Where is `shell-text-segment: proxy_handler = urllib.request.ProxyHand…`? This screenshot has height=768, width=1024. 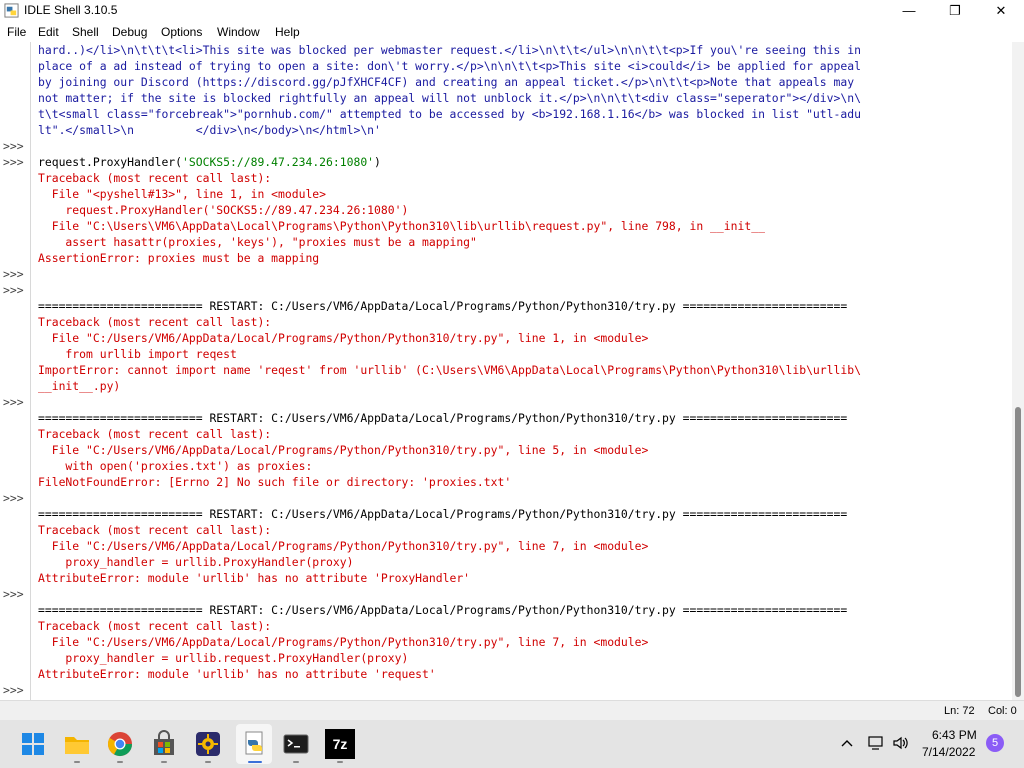 shell-text-segment: proxy_handler = urllib.request.ProxyHand… is located at coordinates (223, 658).